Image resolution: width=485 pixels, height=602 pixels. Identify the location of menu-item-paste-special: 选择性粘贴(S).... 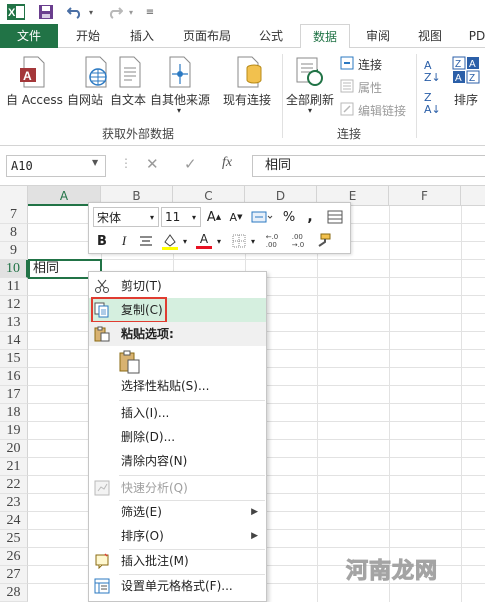
(177, 386).